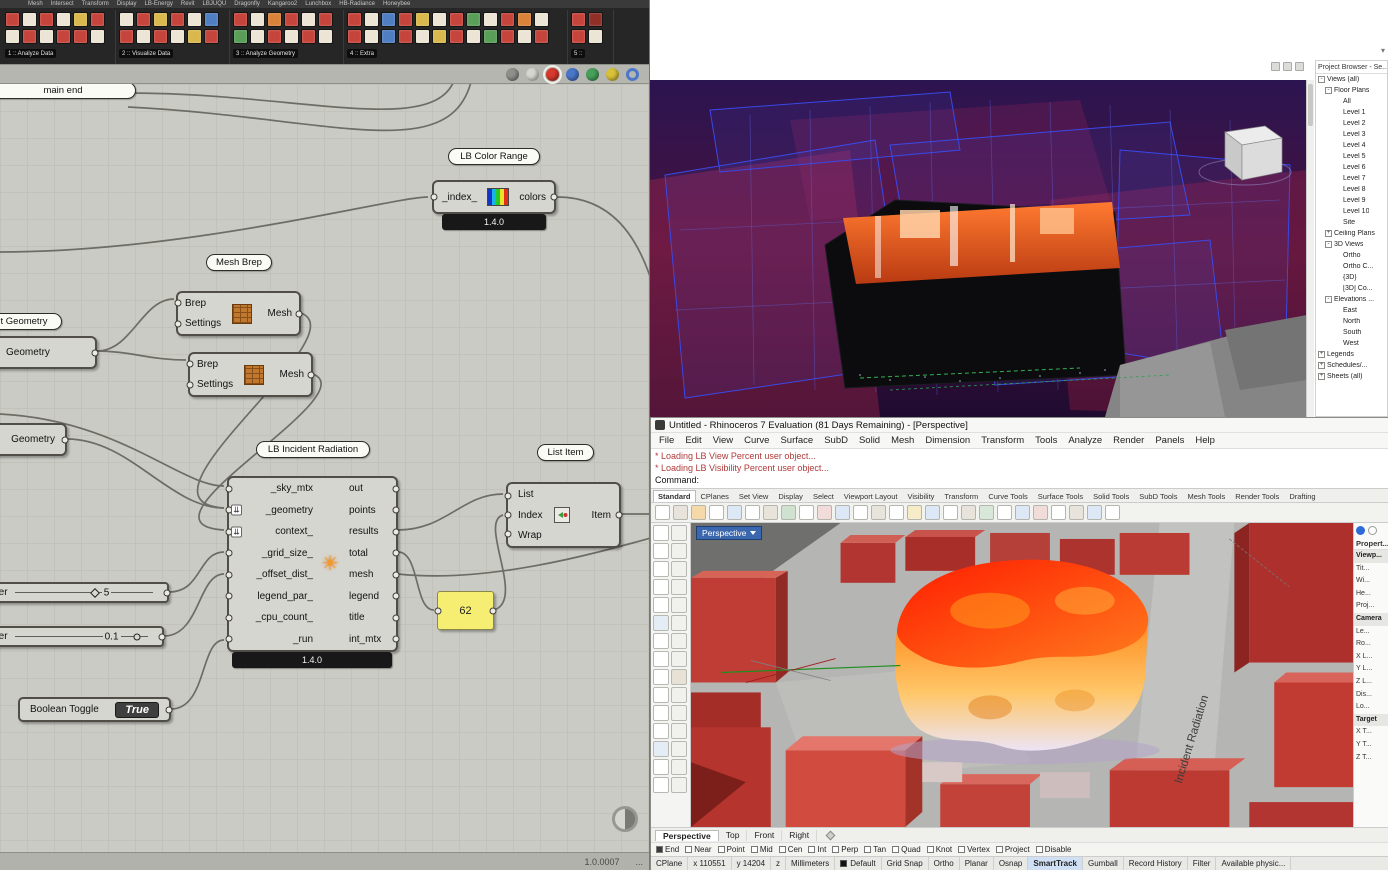 This screenshot has height=870, width=1388. Describe the element at coordinates (1257, 496) in the screenshot. I see `toolbar-tab: Render Tools` at that location.